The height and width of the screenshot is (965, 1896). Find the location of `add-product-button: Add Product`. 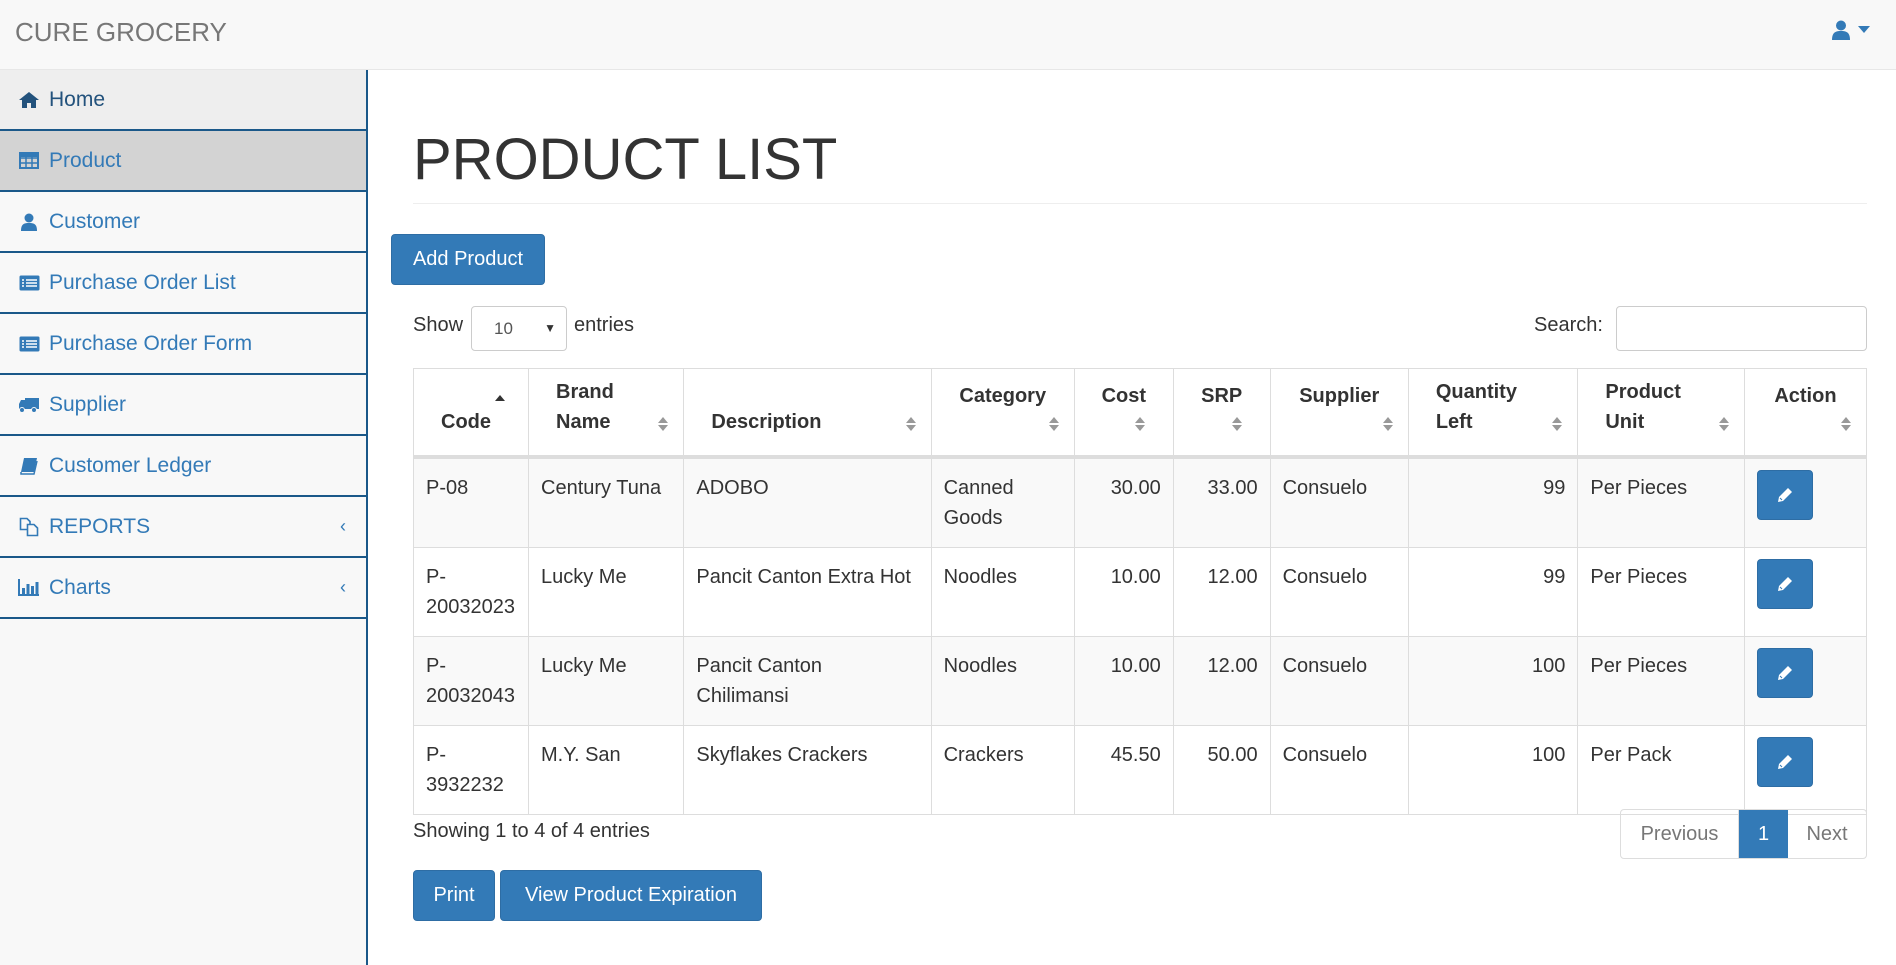

add-product-button: Add Product is located at coordinates (468, 259).